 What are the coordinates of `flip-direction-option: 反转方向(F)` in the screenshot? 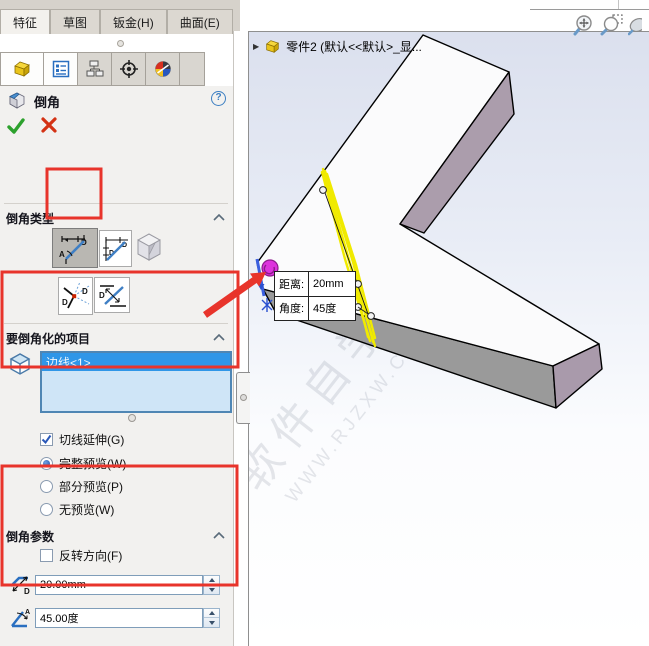 It's located at (81, 555).